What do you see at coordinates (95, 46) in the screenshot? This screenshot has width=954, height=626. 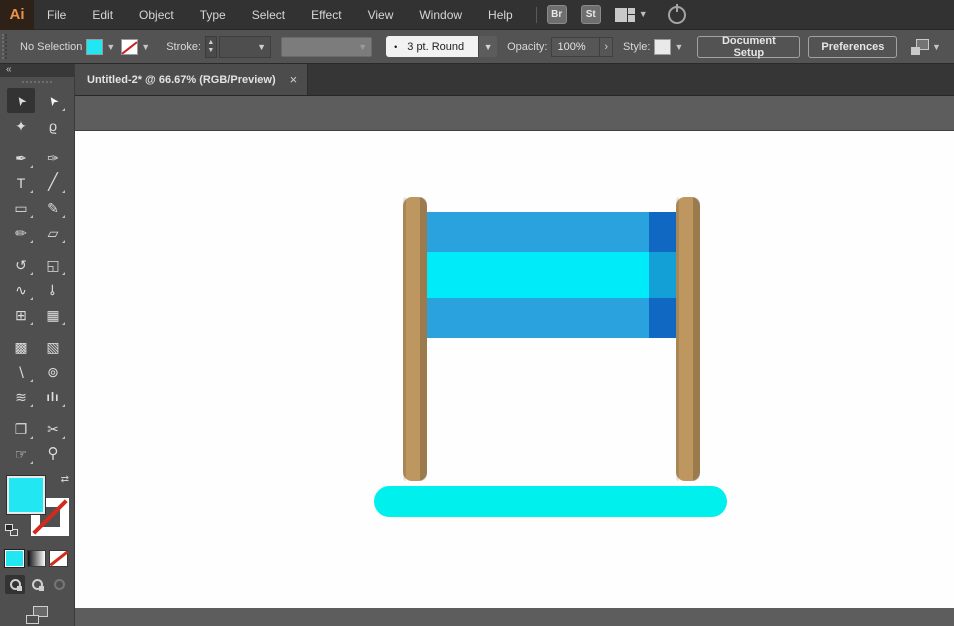 I see `fill-color-swatch` at bounding box center [95, 46].